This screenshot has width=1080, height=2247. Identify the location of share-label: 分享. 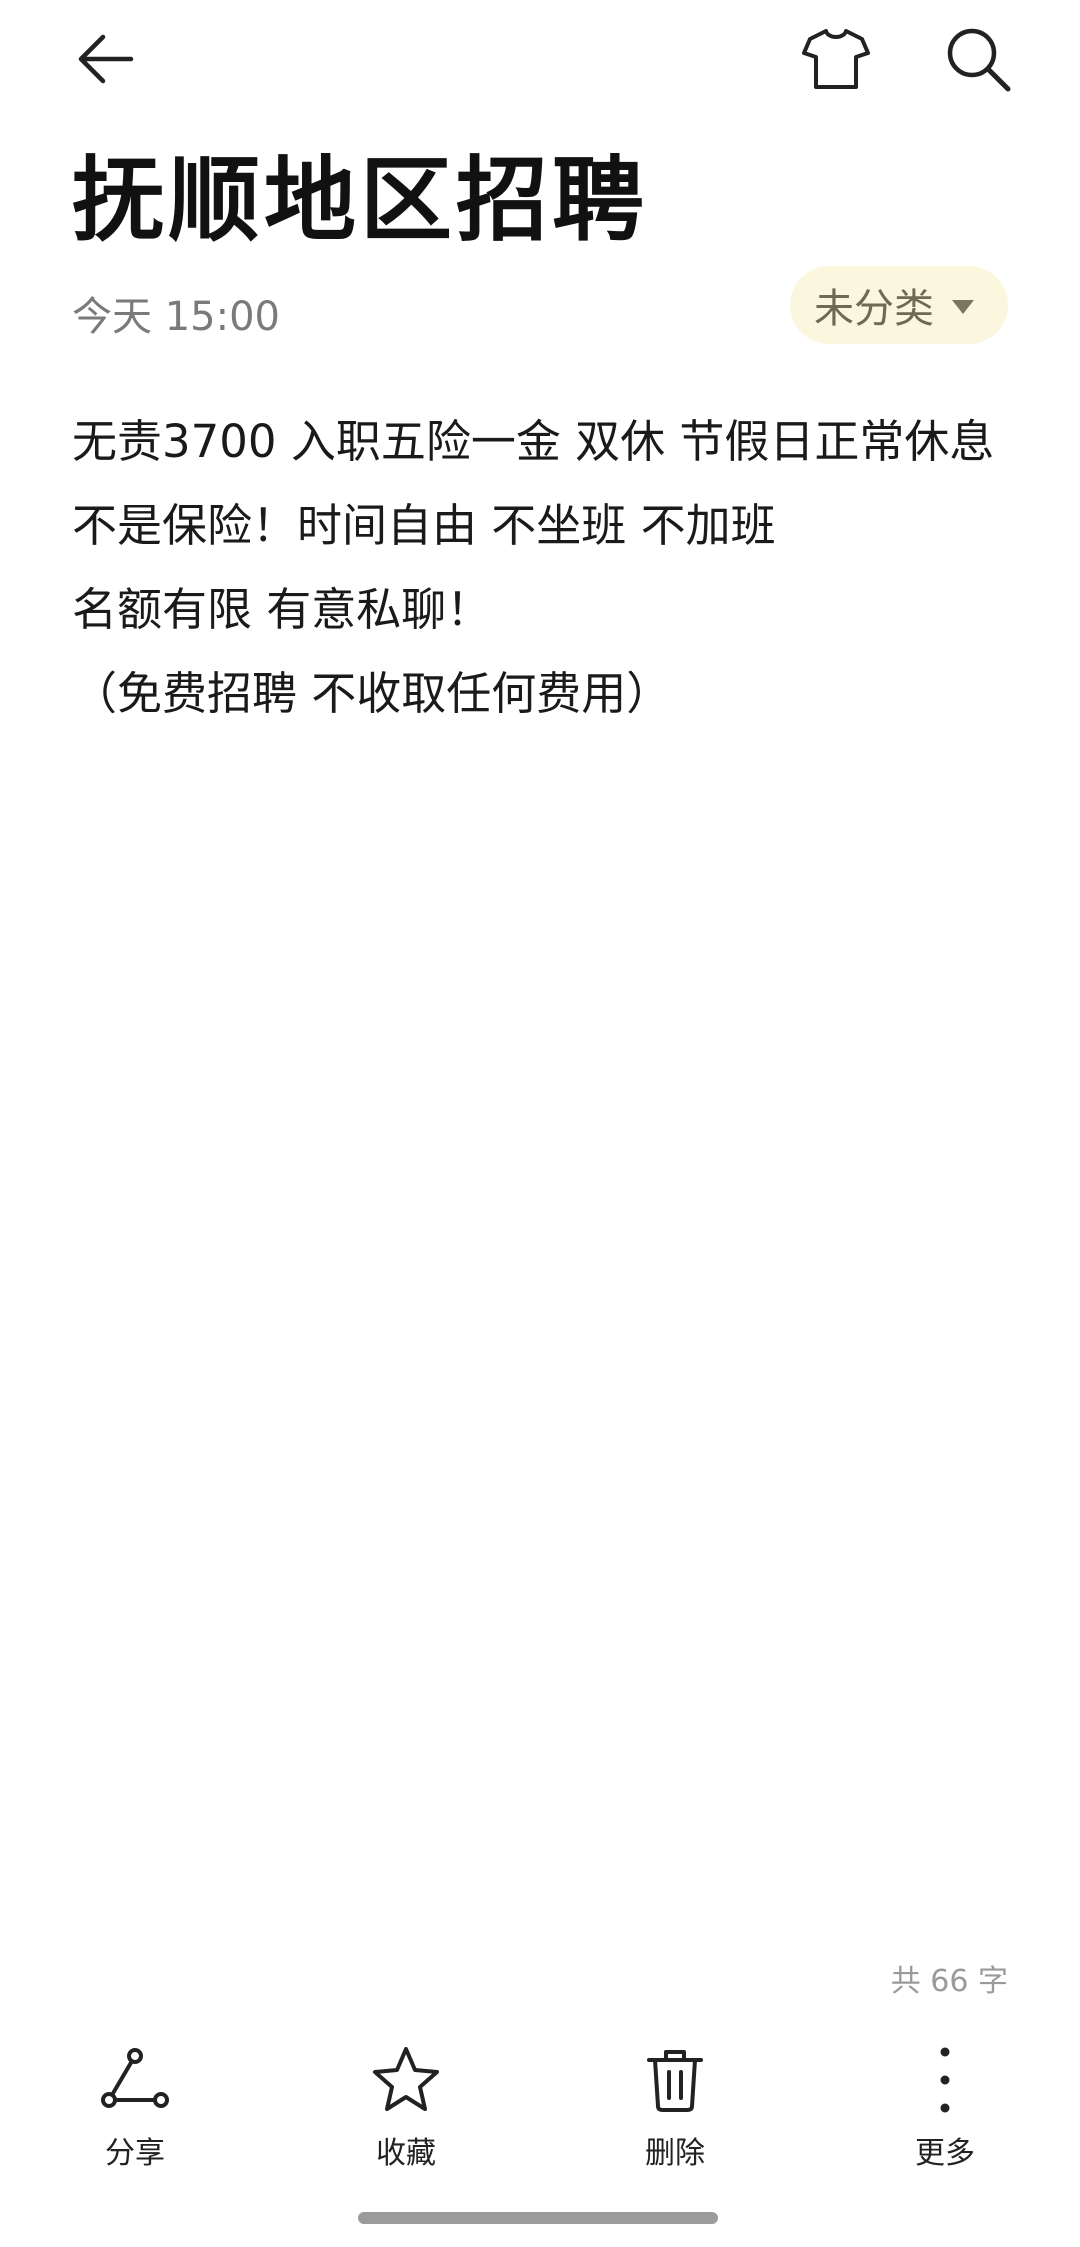
(135, 2153).